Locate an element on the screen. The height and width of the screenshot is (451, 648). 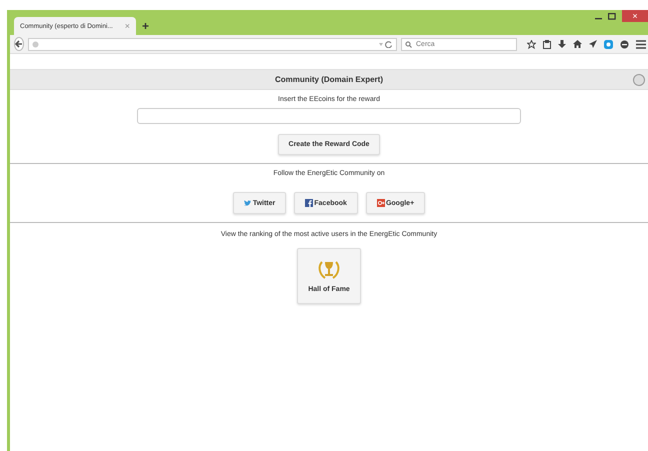
maximize-icon is located at coordinates (612, 16).